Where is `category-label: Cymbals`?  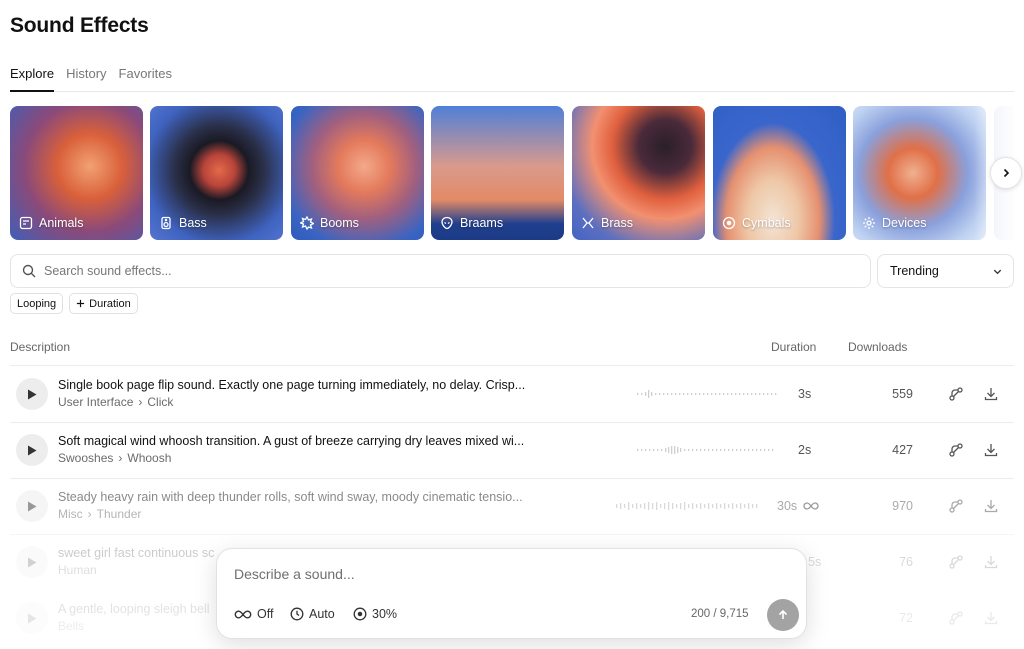
category-label: Cymbals is located at coordinates (766, 223).